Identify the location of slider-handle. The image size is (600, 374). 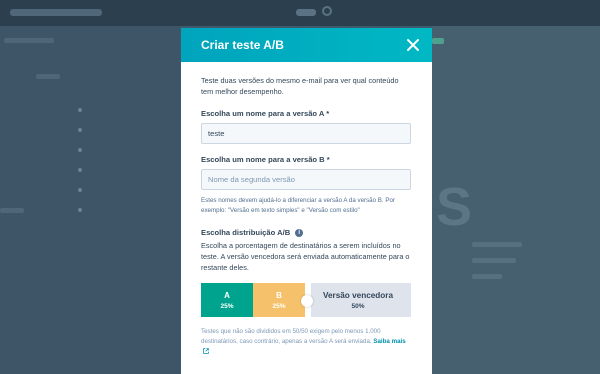
(307, 301).